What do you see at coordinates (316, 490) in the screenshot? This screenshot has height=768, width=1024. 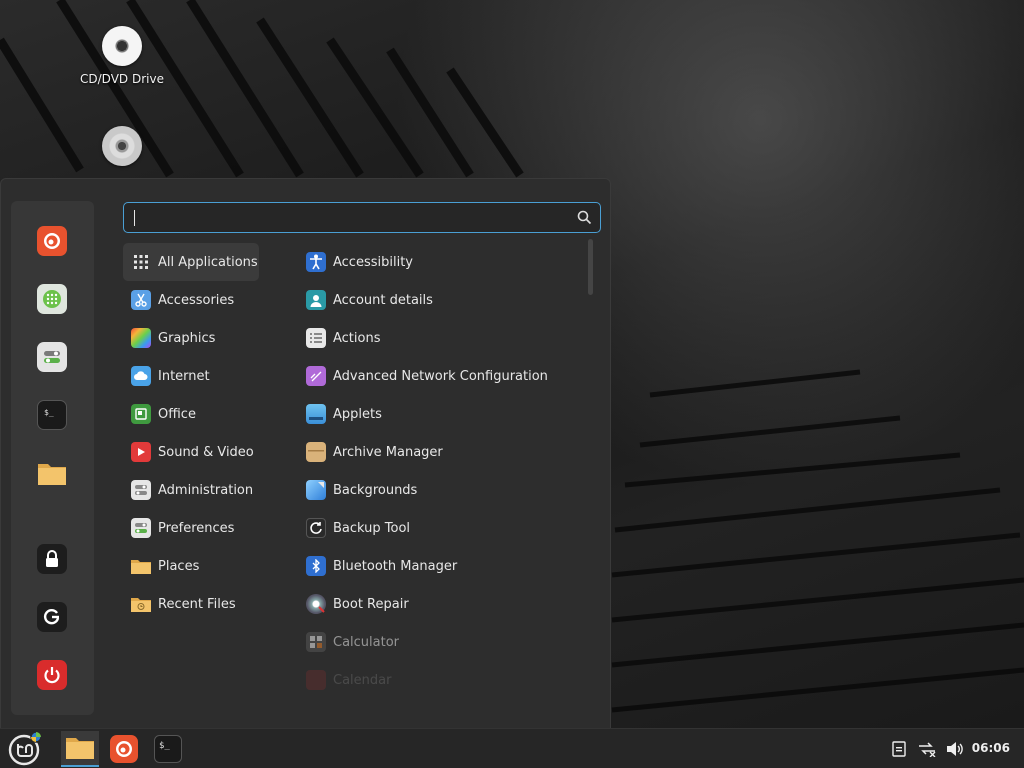 I see `backgrounds-icon` at bounding box center [316, 490].